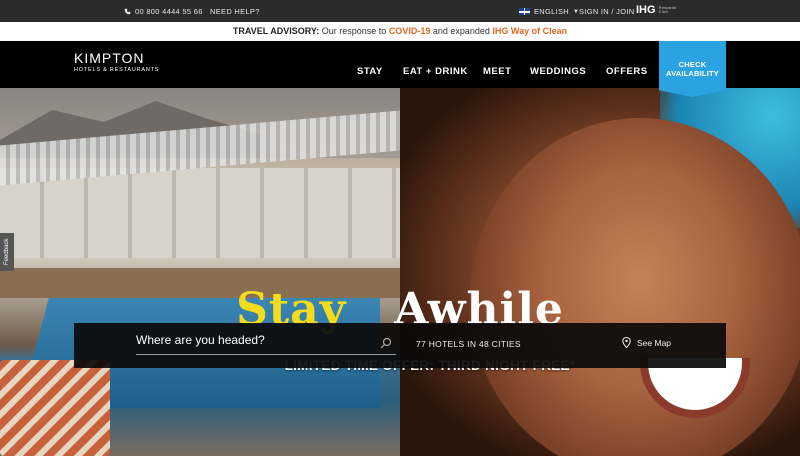  What do you see at coordinates (606, 11) in the screenshot?
I see `sign-in-link: SIGN IN / JOIN` at bounding box center [606, 11].